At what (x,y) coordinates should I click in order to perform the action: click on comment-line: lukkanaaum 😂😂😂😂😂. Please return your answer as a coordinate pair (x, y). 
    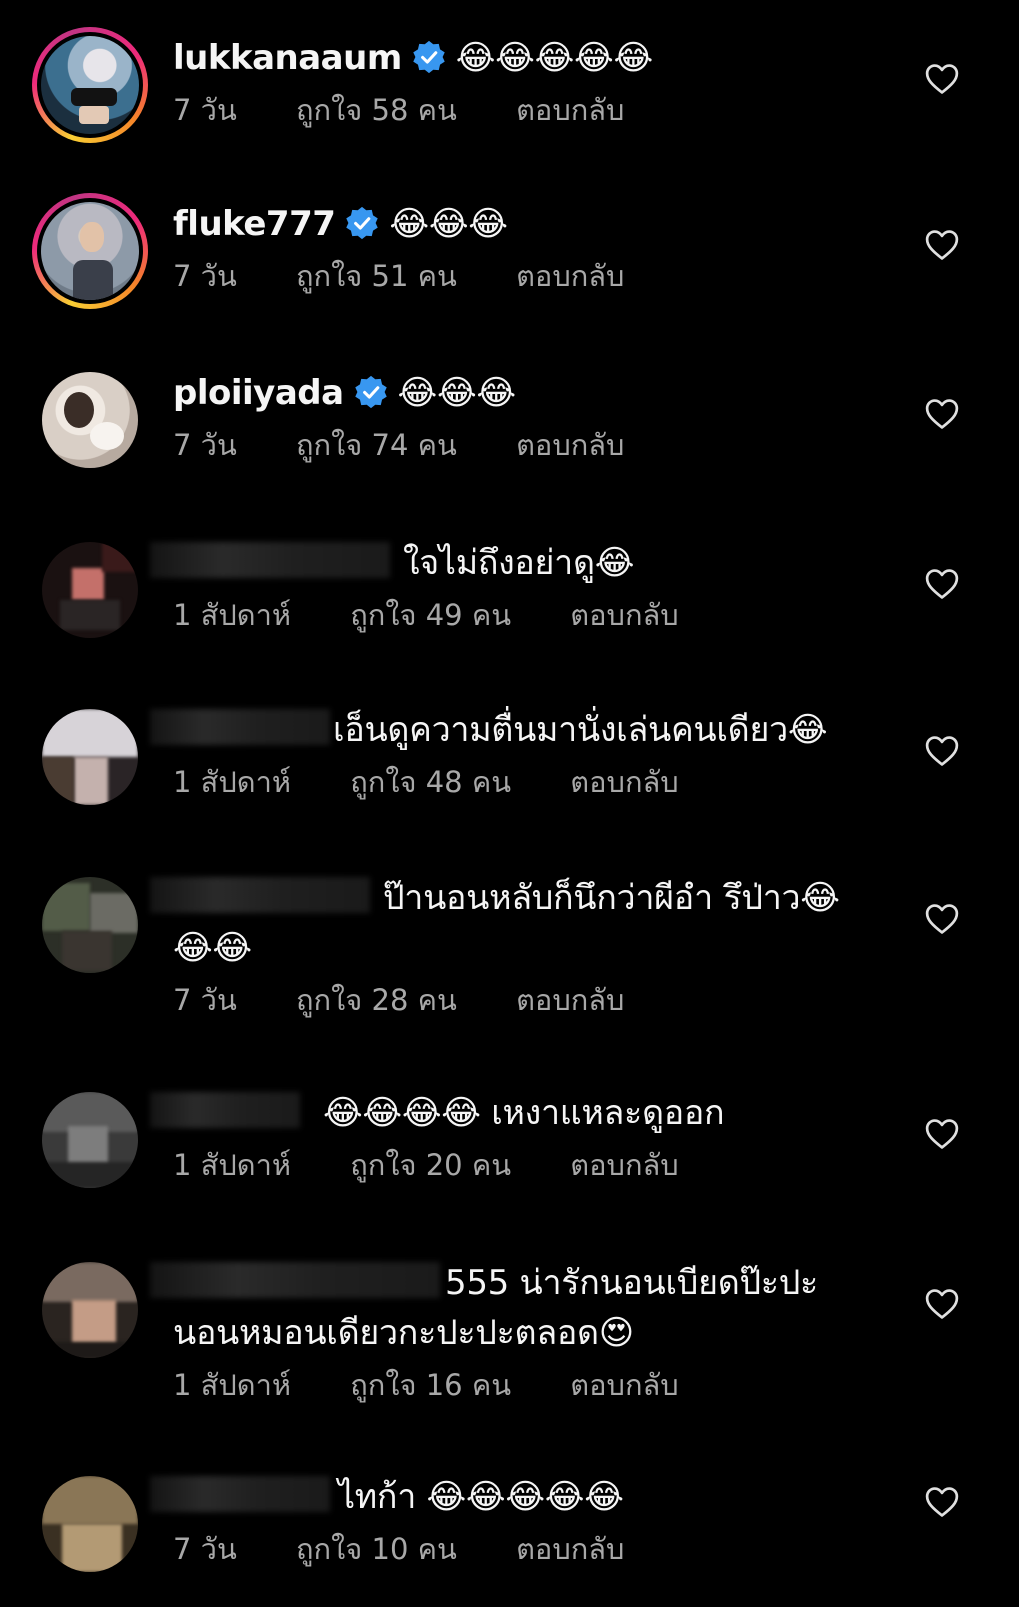
    Looking at the image, I should click on (523, 58).